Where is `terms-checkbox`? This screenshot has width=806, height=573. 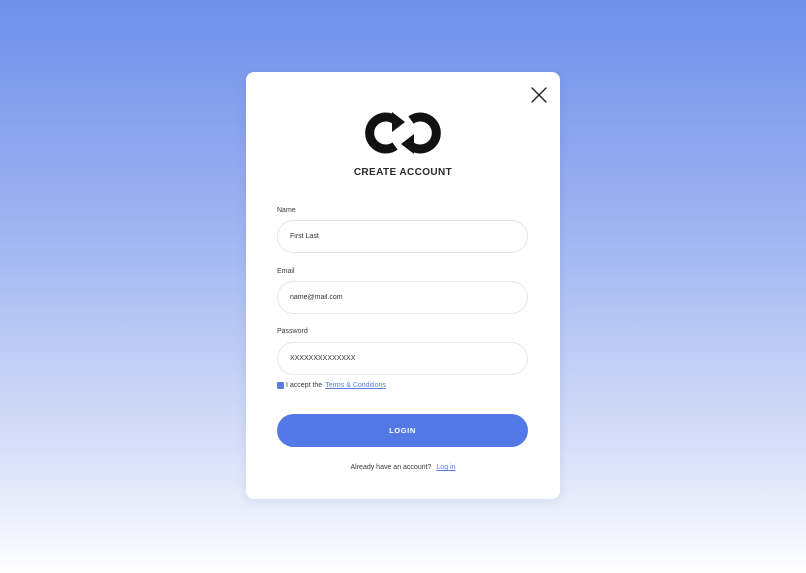
terms-checkbox is located at coordinates (280, 385).